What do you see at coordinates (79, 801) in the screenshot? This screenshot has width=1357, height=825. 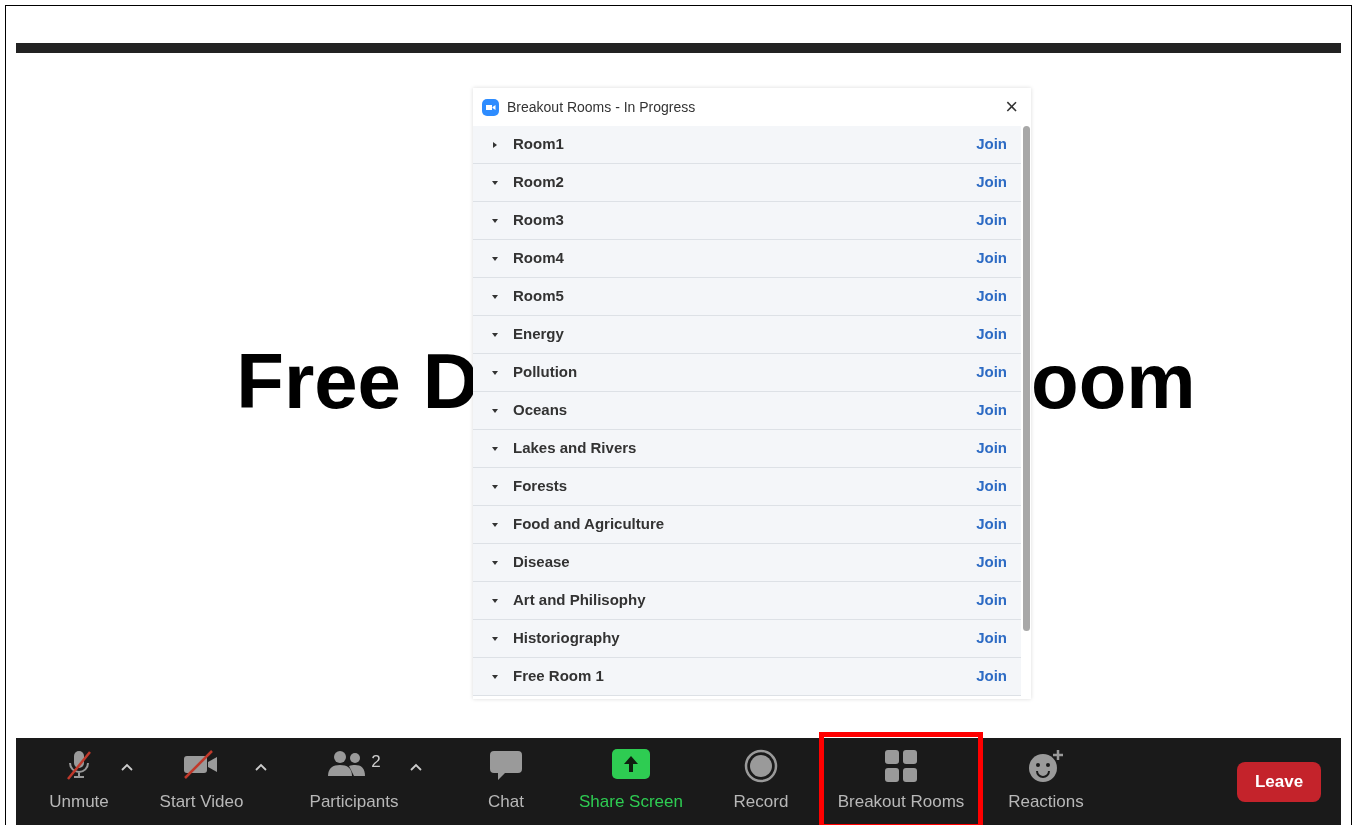 I see `toolbar-label: Unmute` at bounding box center [79, 801].